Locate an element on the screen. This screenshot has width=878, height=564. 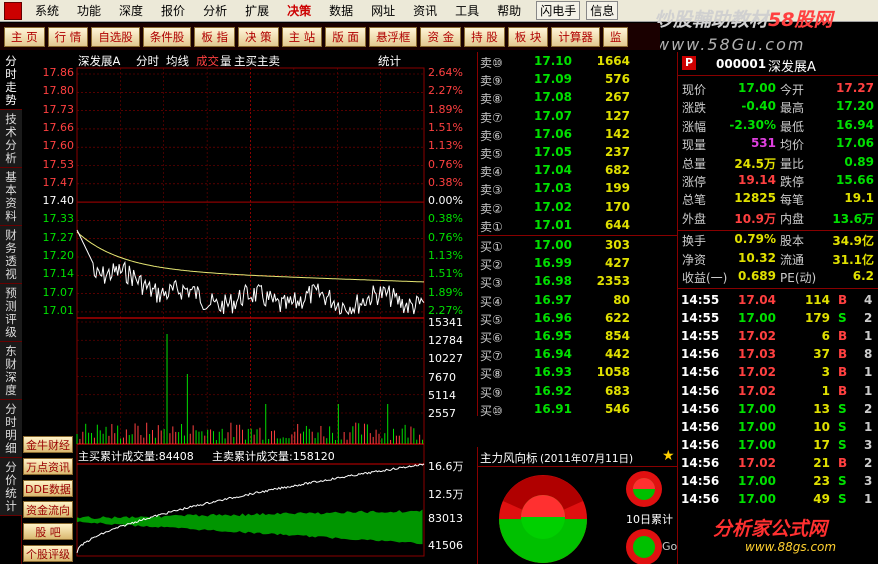
bid-row: 买② 16.99 427 is located at coordinates (578, 264).